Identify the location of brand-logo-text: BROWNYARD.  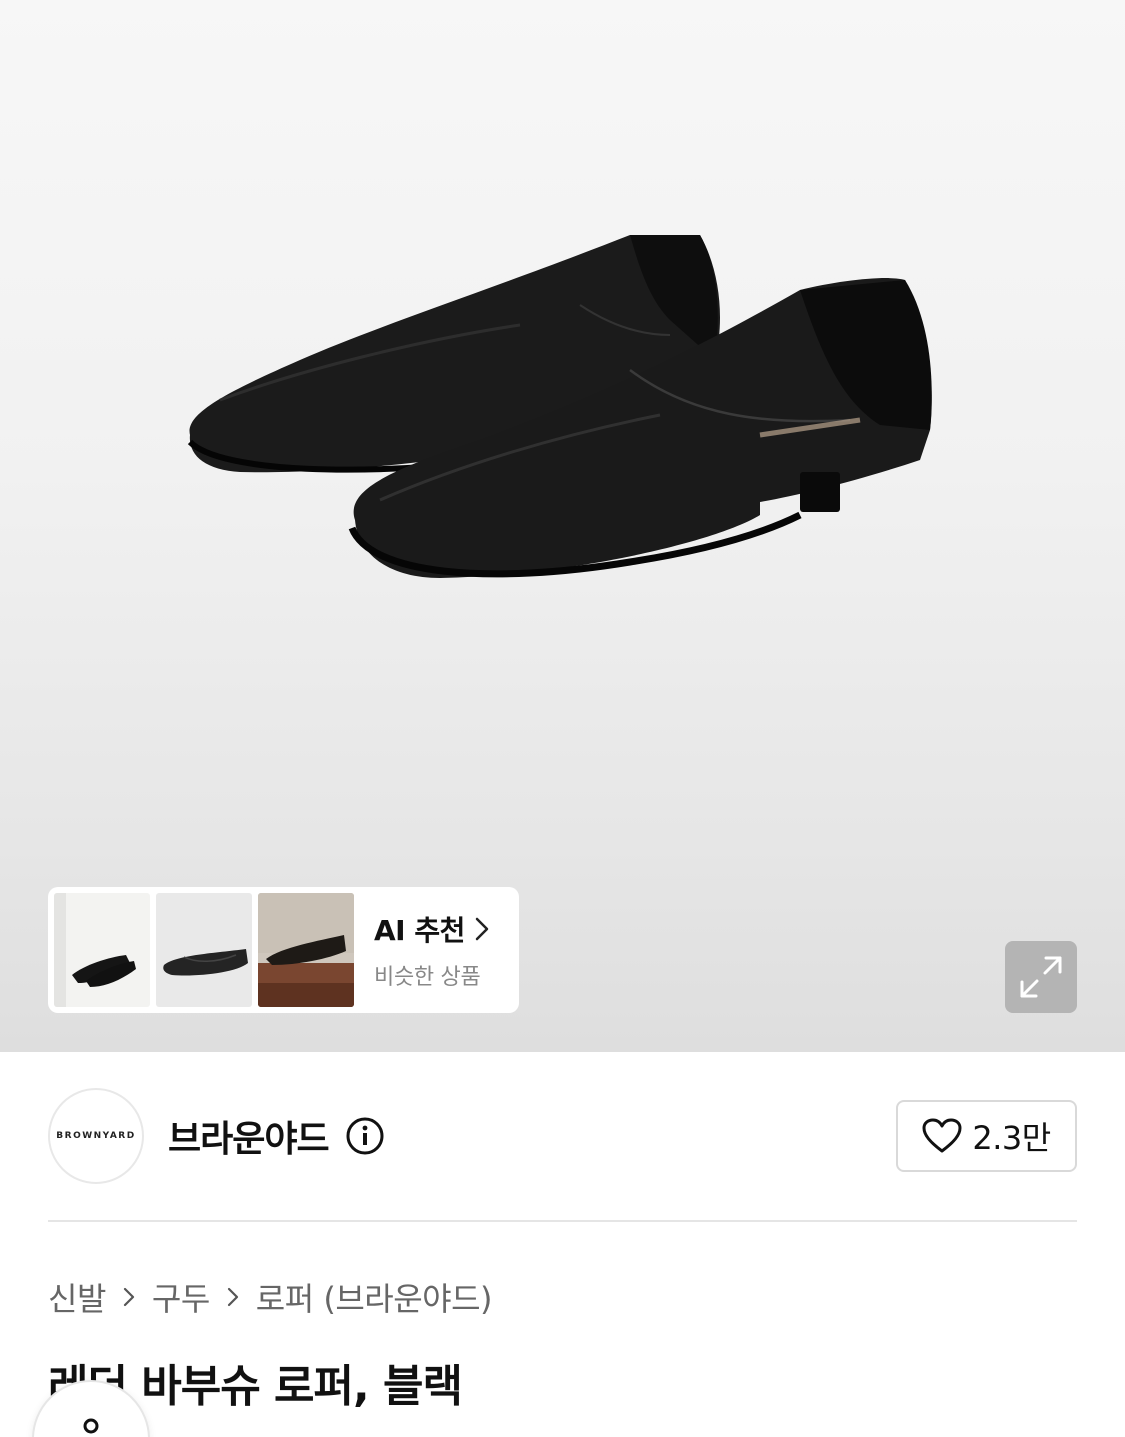
(96, 1136).